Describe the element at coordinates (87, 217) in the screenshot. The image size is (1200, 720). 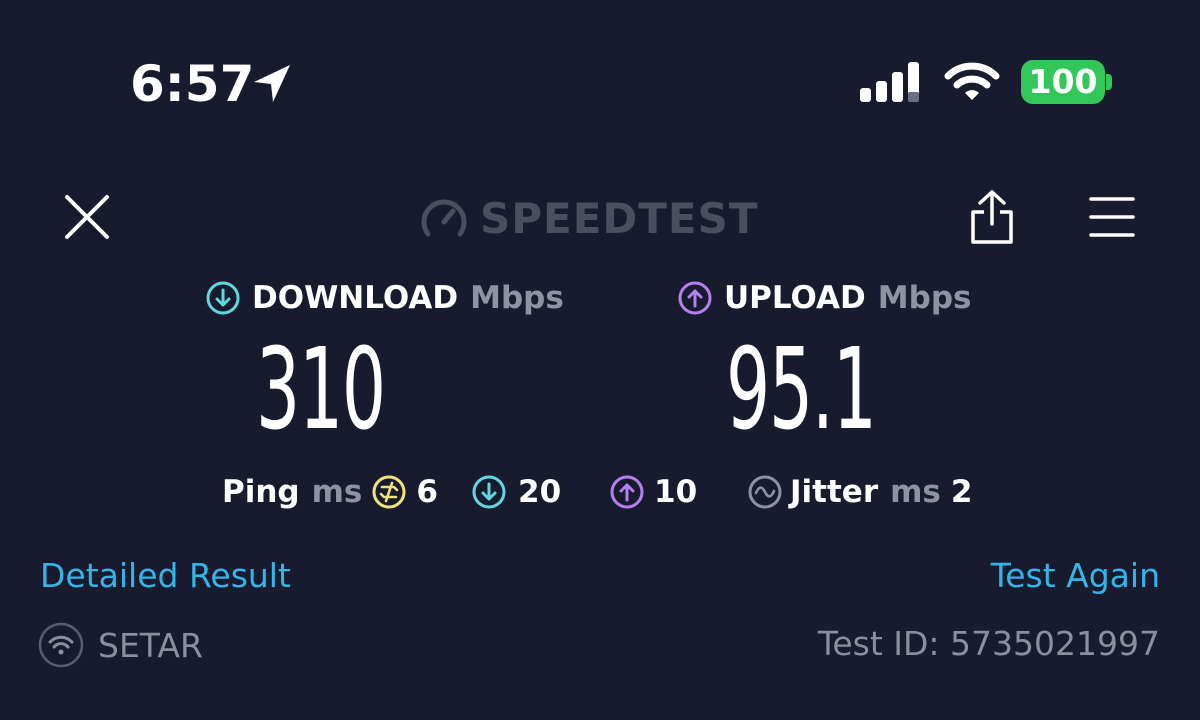
I see `close-button` at that location.